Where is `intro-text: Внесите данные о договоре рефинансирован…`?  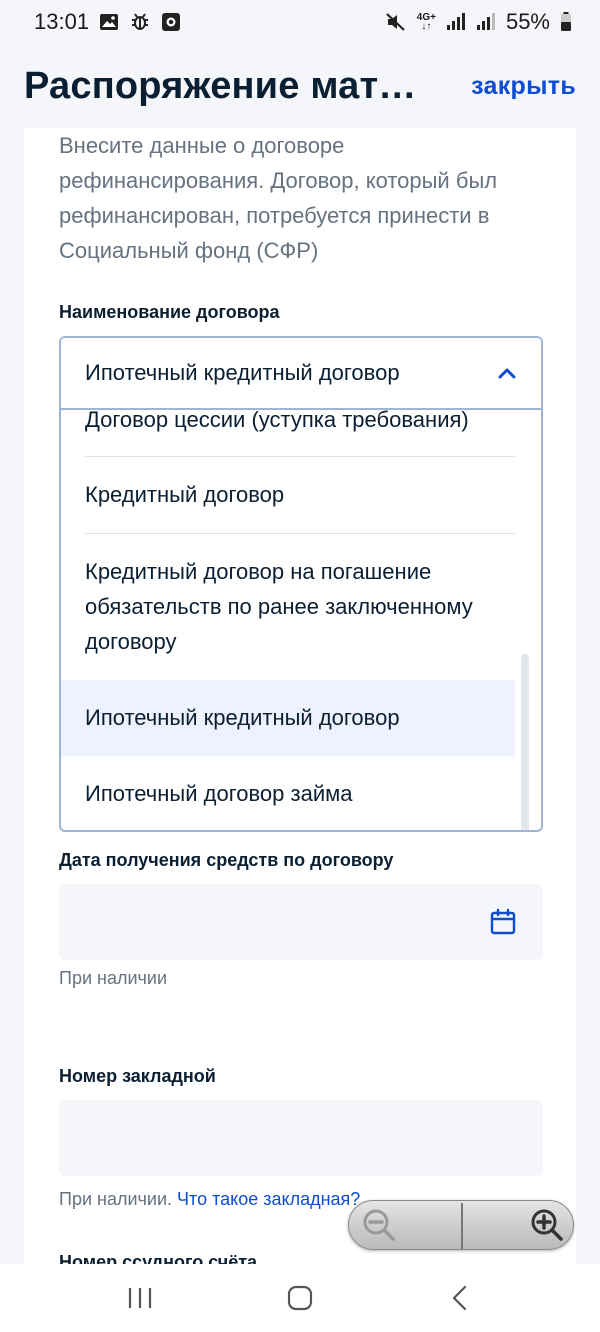 intro-text: Внесите данные о договоре рефинансирован… is located at coordinates (278, 198).